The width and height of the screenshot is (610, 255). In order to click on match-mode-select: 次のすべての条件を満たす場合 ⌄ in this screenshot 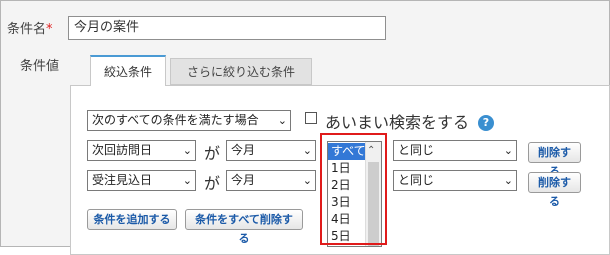, I will do `click(189, 120)`.